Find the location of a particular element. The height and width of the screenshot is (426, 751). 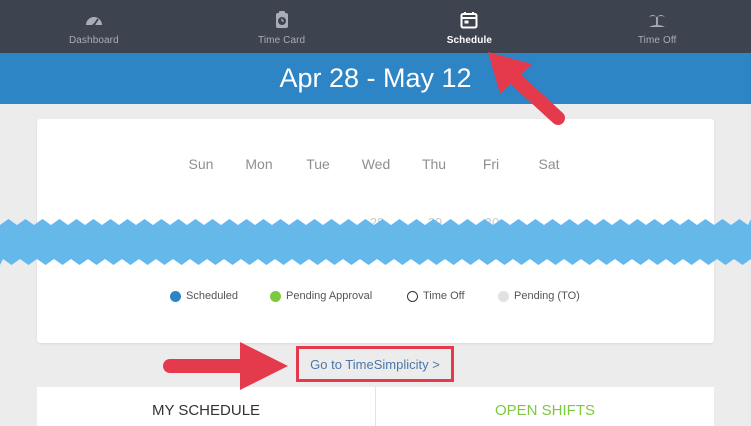

gauge-icon is located at coordinates (94, 20).